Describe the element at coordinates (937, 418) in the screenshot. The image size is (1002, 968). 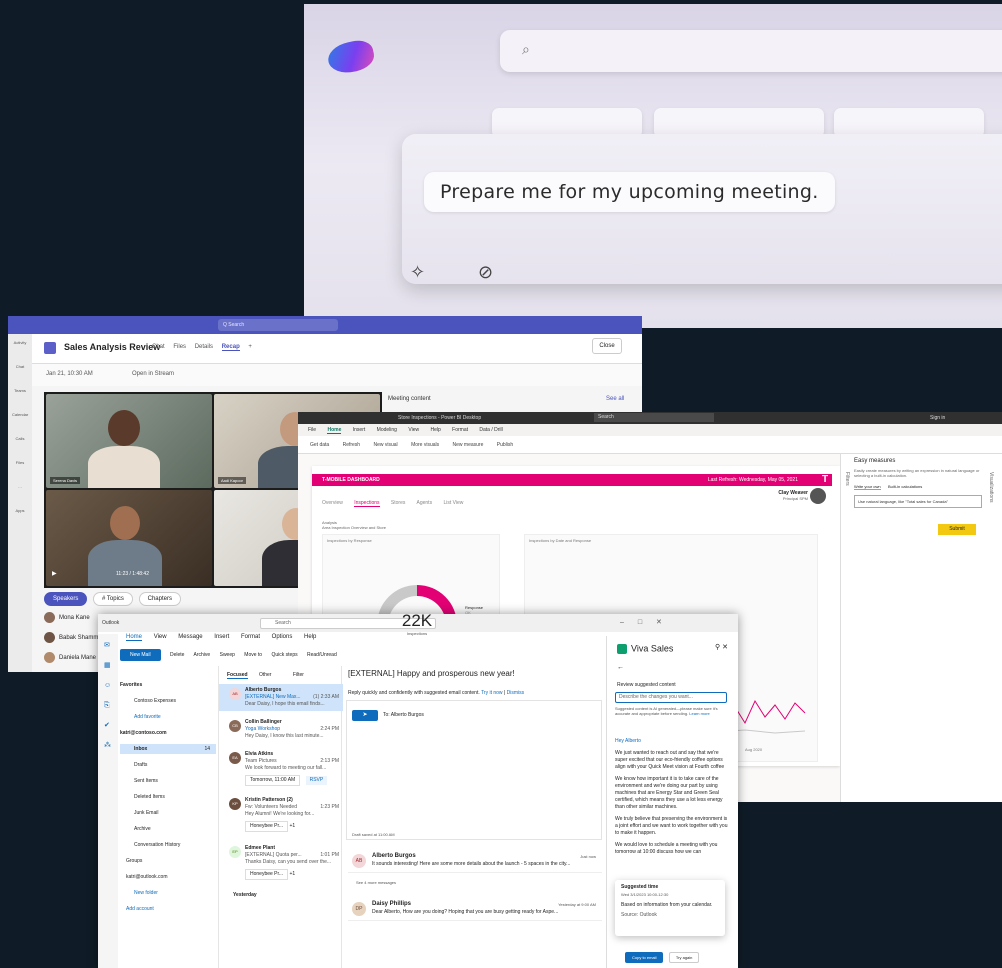
I see `pbi-sign-in: Sign in` at that location.